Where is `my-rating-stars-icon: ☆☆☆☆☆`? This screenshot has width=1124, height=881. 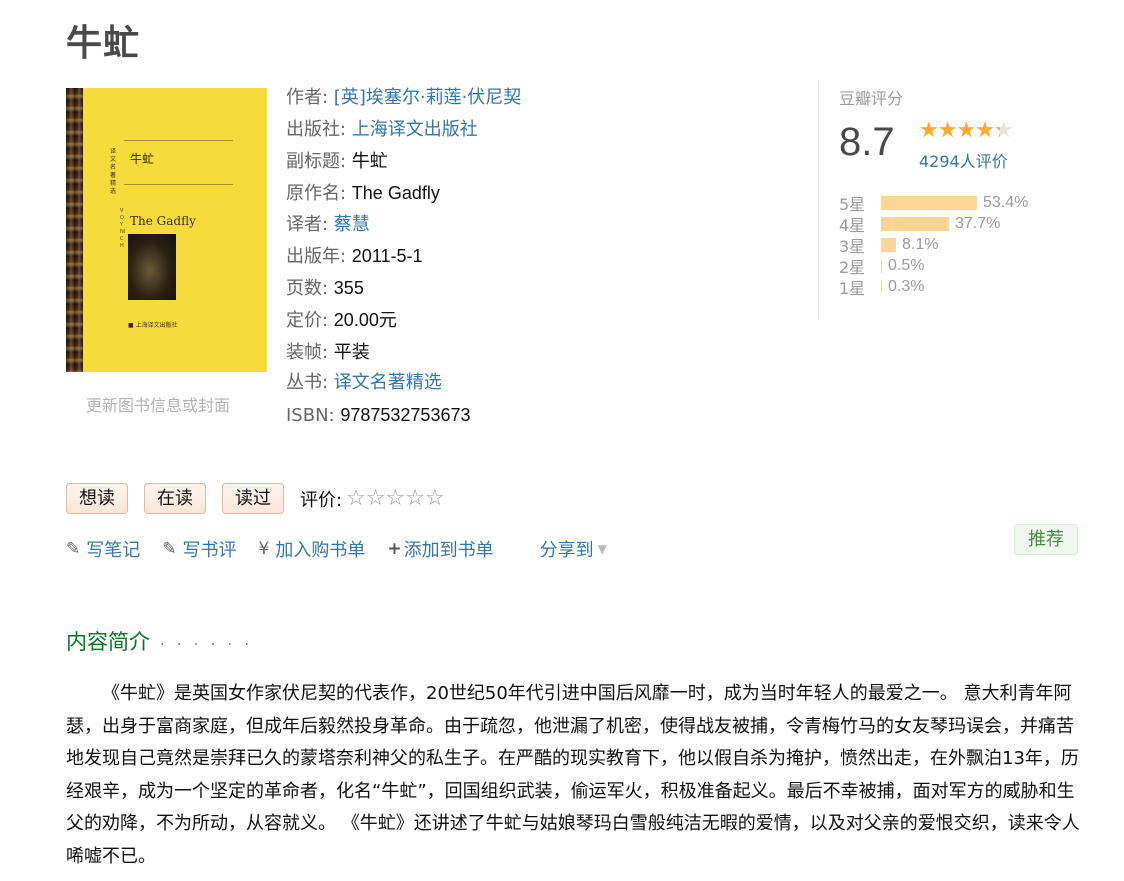 my-rating-stars-icon: ☆☆☆☆☆ is located at coordinates (395, 498).